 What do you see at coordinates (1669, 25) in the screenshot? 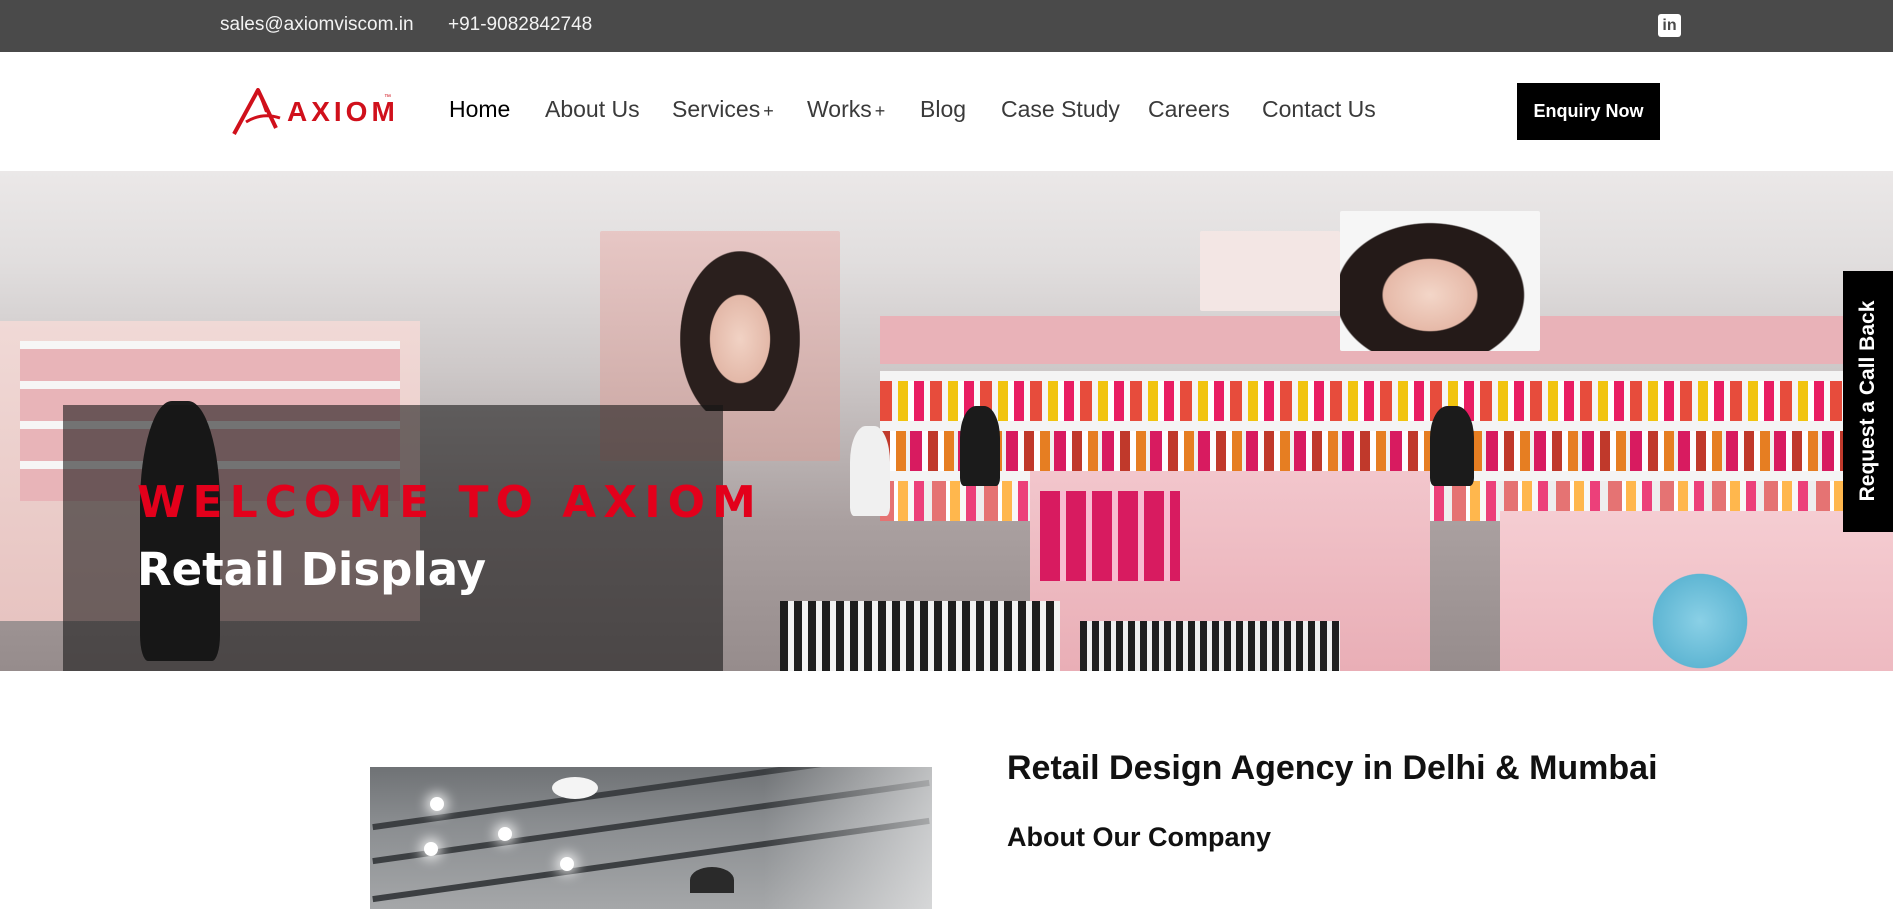
I see `linkedin-icon: in` at bounding box center [1669, 25].